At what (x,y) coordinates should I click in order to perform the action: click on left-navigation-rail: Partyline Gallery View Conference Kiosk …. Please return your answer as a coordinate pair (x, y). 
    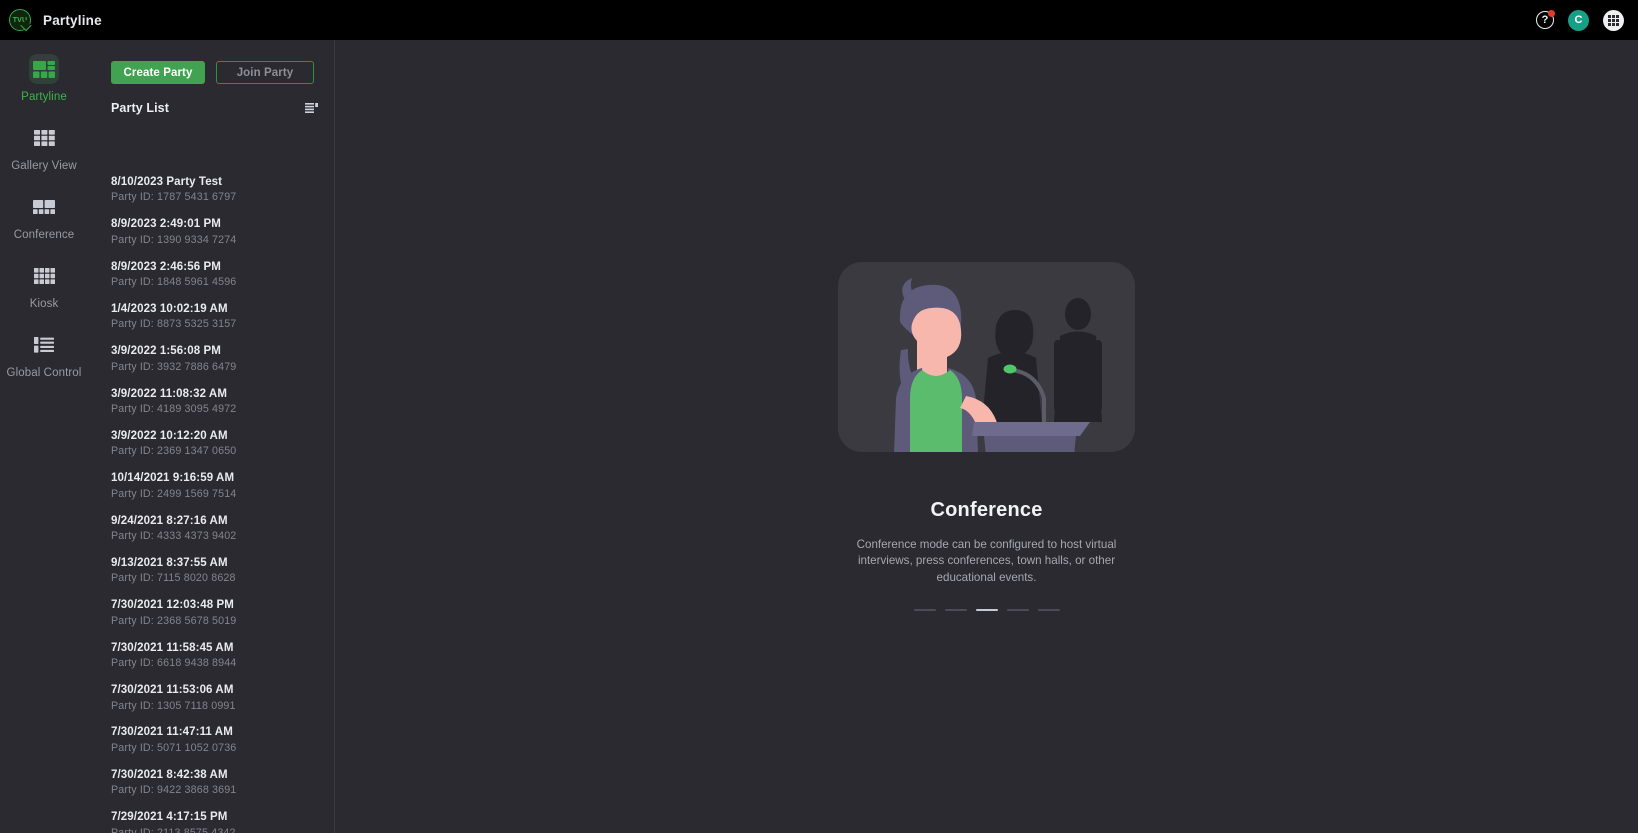
    Looking at the image, I should click on (44, 436).